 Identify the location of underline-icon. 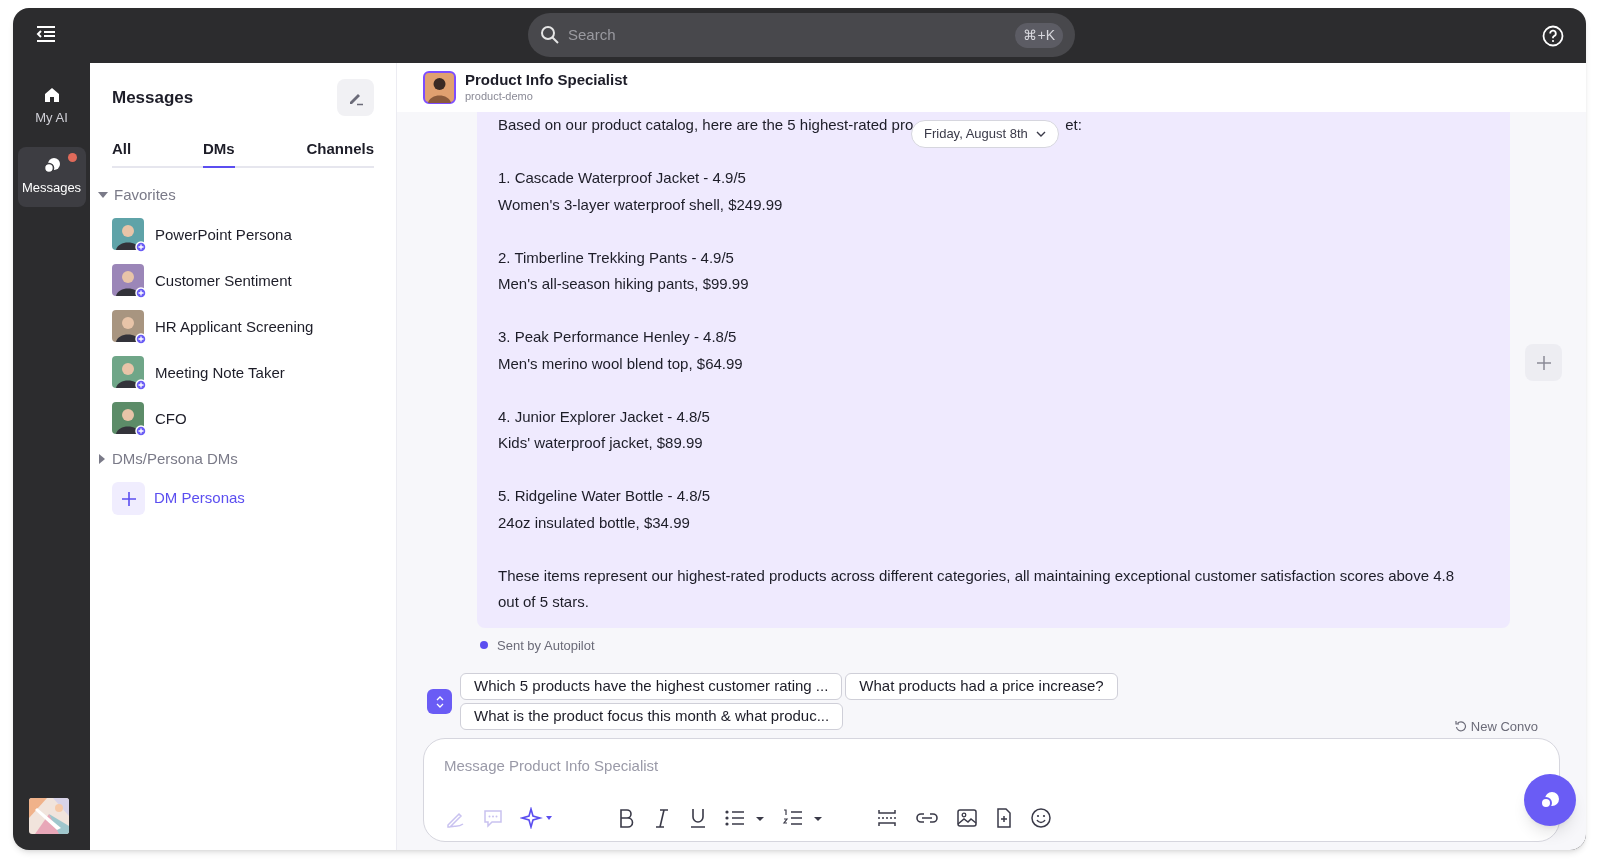
(698, 818).